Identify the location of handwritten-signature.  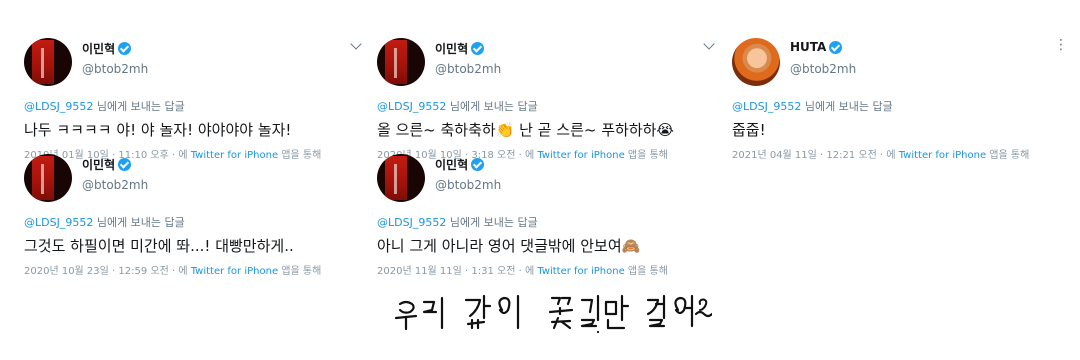
(553, 315).